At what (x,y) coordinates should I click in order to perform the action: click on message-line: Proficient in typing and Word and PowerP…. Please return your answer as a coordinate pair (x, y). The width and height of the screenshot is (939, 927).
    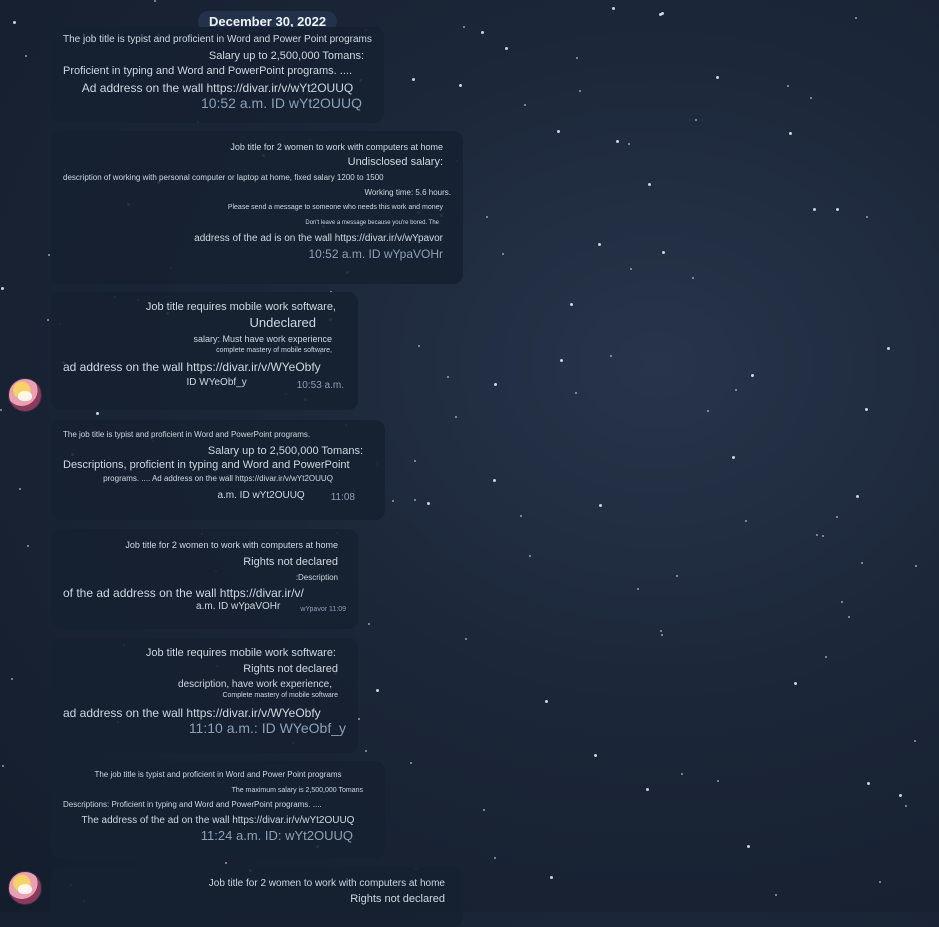
    Looking at the image, I should click on (207, 71).